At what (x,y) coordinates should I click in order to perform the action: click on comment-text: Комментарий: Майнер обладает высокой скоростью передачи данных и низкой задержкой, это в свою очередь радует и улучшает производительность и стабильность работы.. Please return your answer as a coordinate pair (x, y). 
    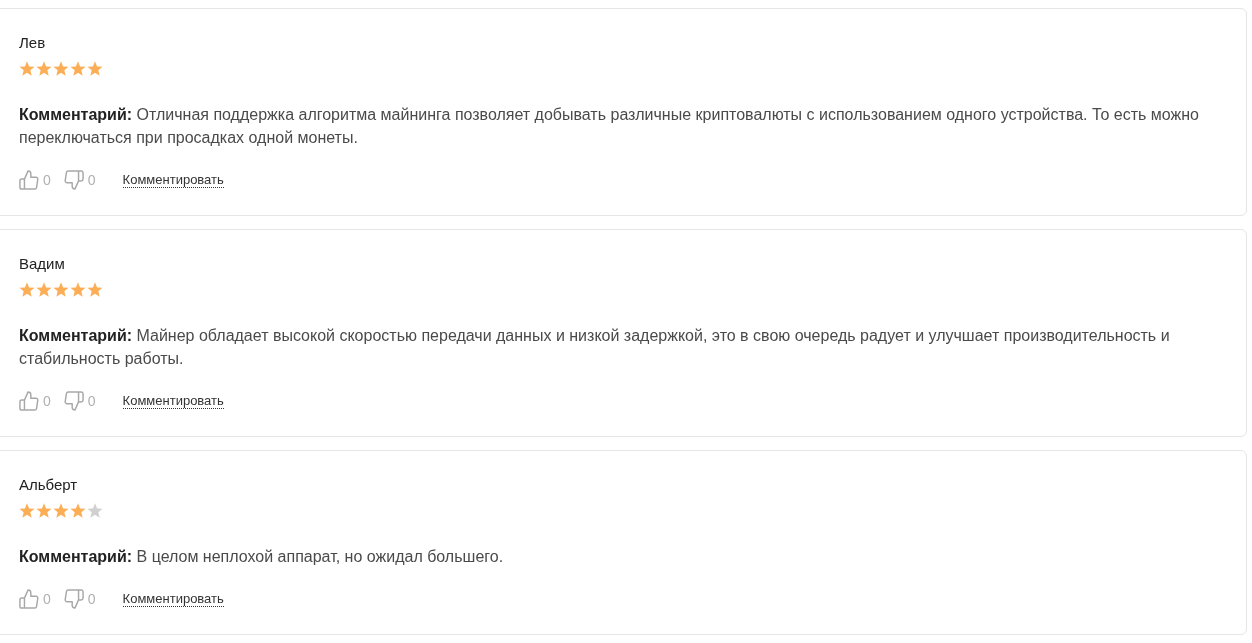
    Looking at the image, I should click on (595, 347).